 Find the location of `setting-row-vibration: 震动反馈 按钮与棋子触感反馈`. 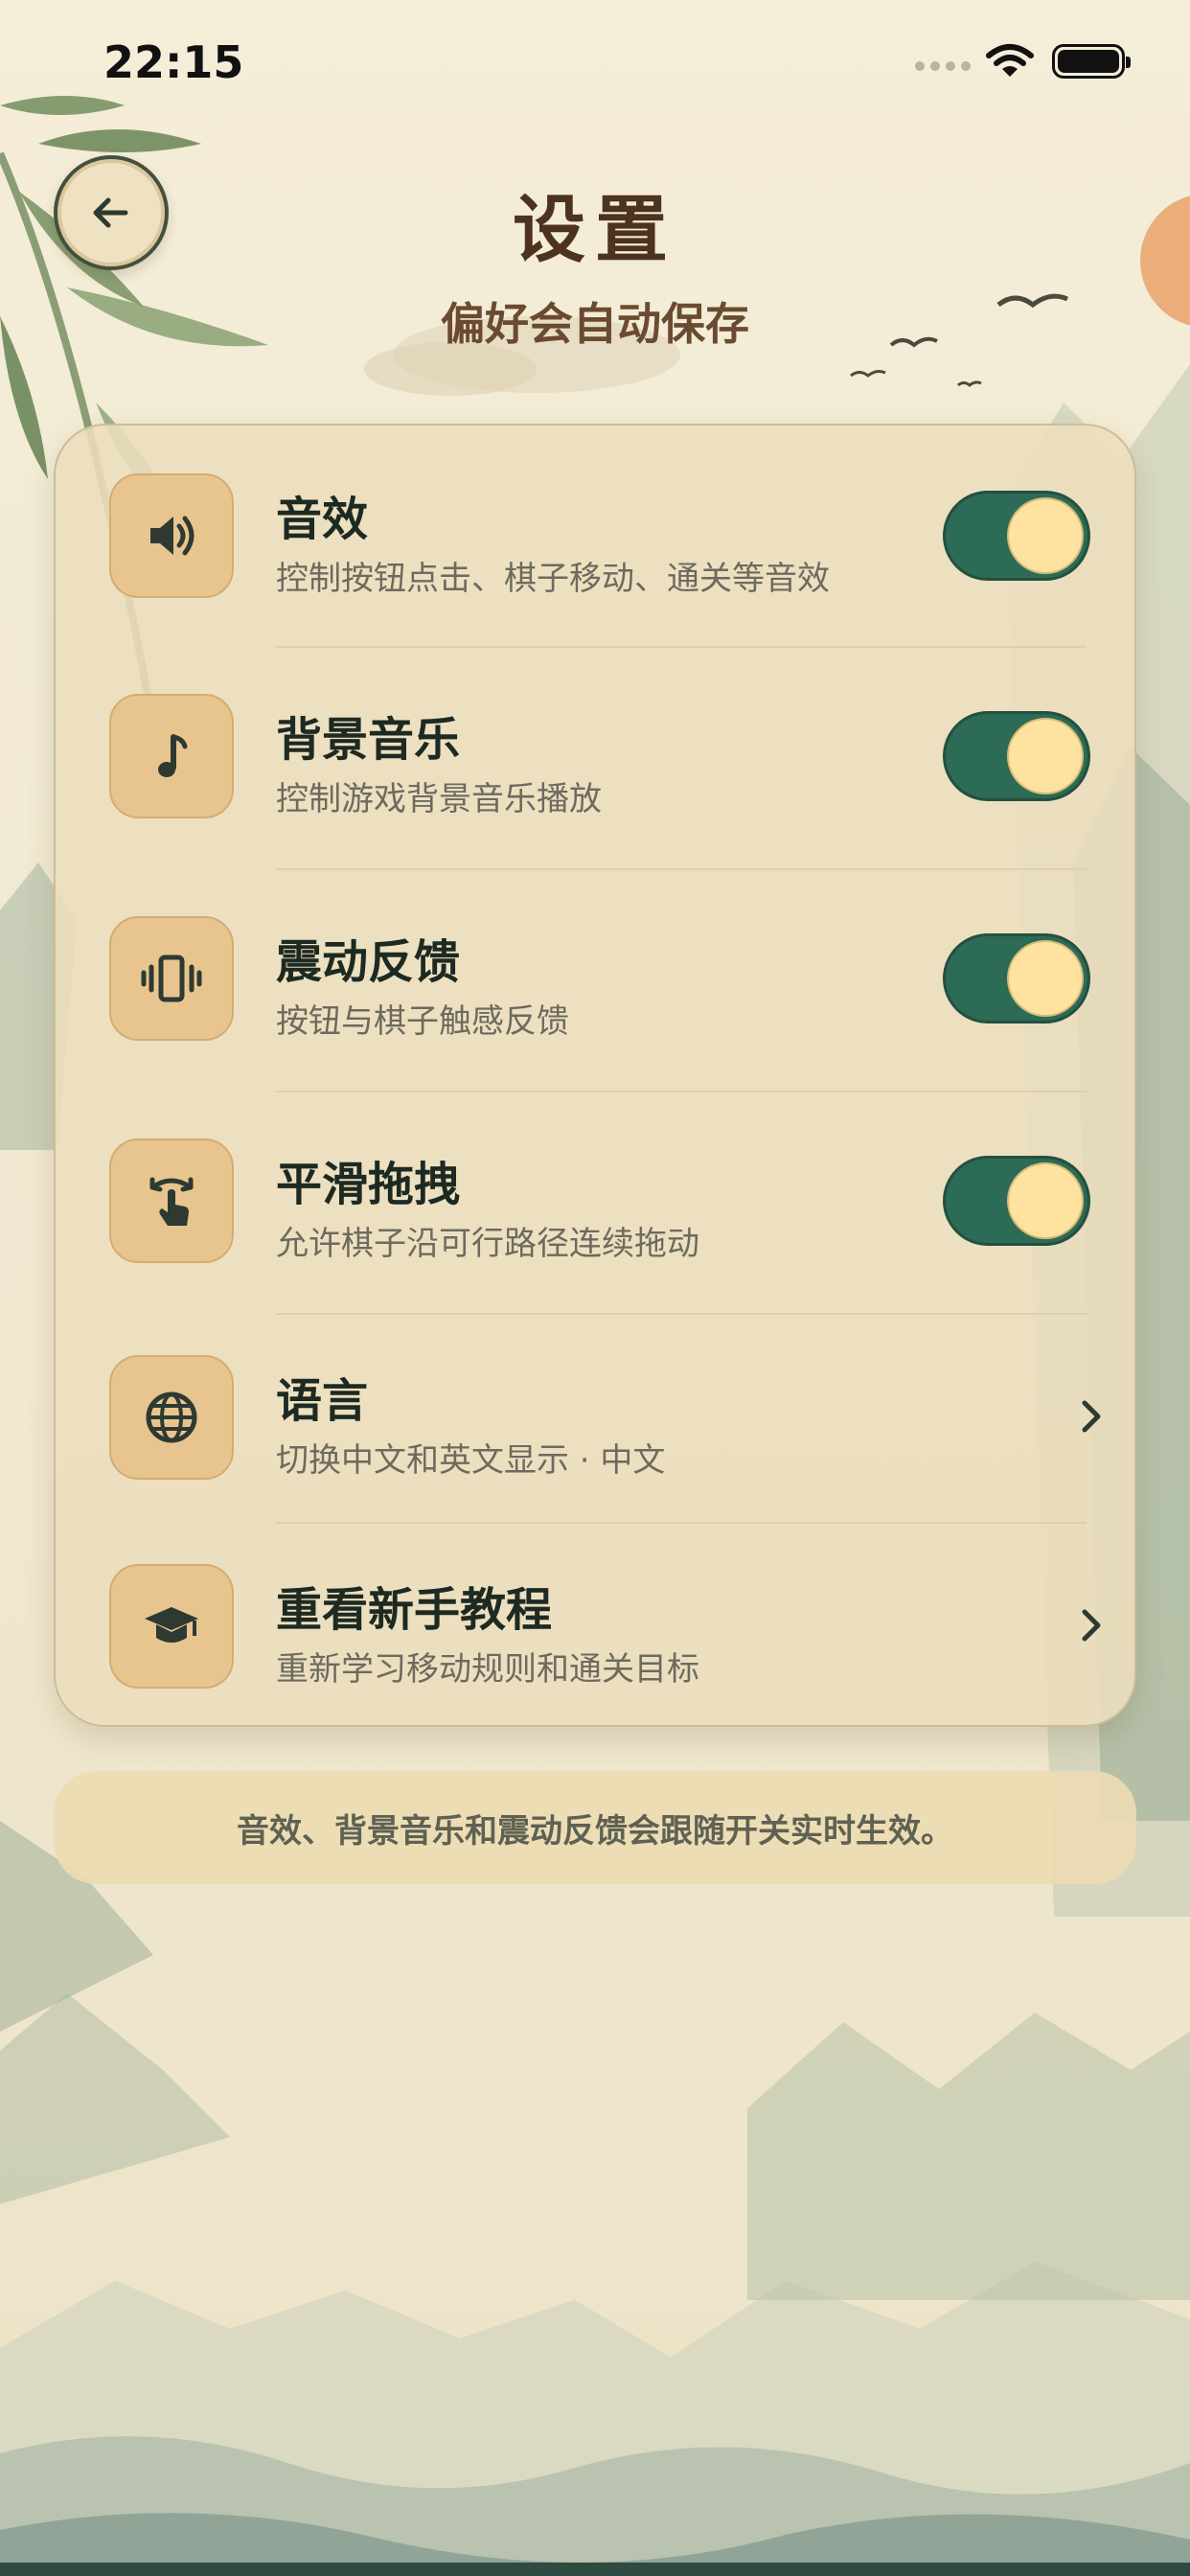

setting-row-vibration: 震动反馈 按钮与棋子触感反馈 is located at coordinates (597, 981).